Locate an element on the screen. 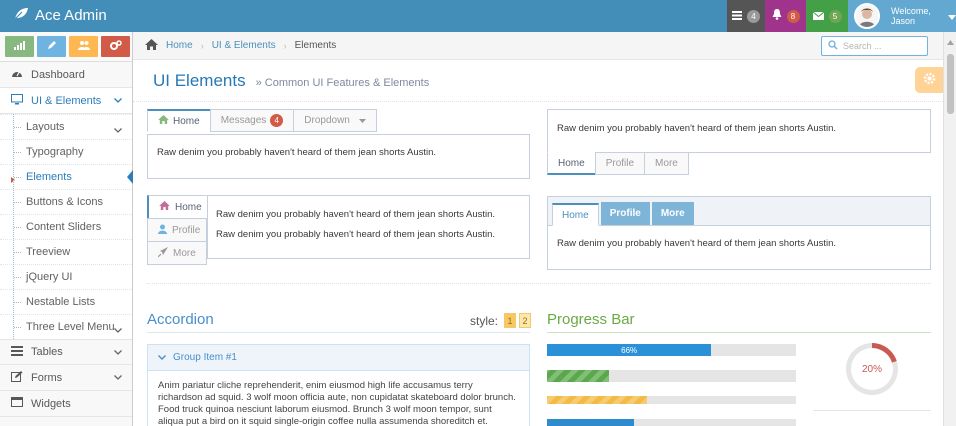 The width and height of the screenshot is (956, 426). sidebar-item-ui-elements: UI & Elements is located at coordinates (66, 101).